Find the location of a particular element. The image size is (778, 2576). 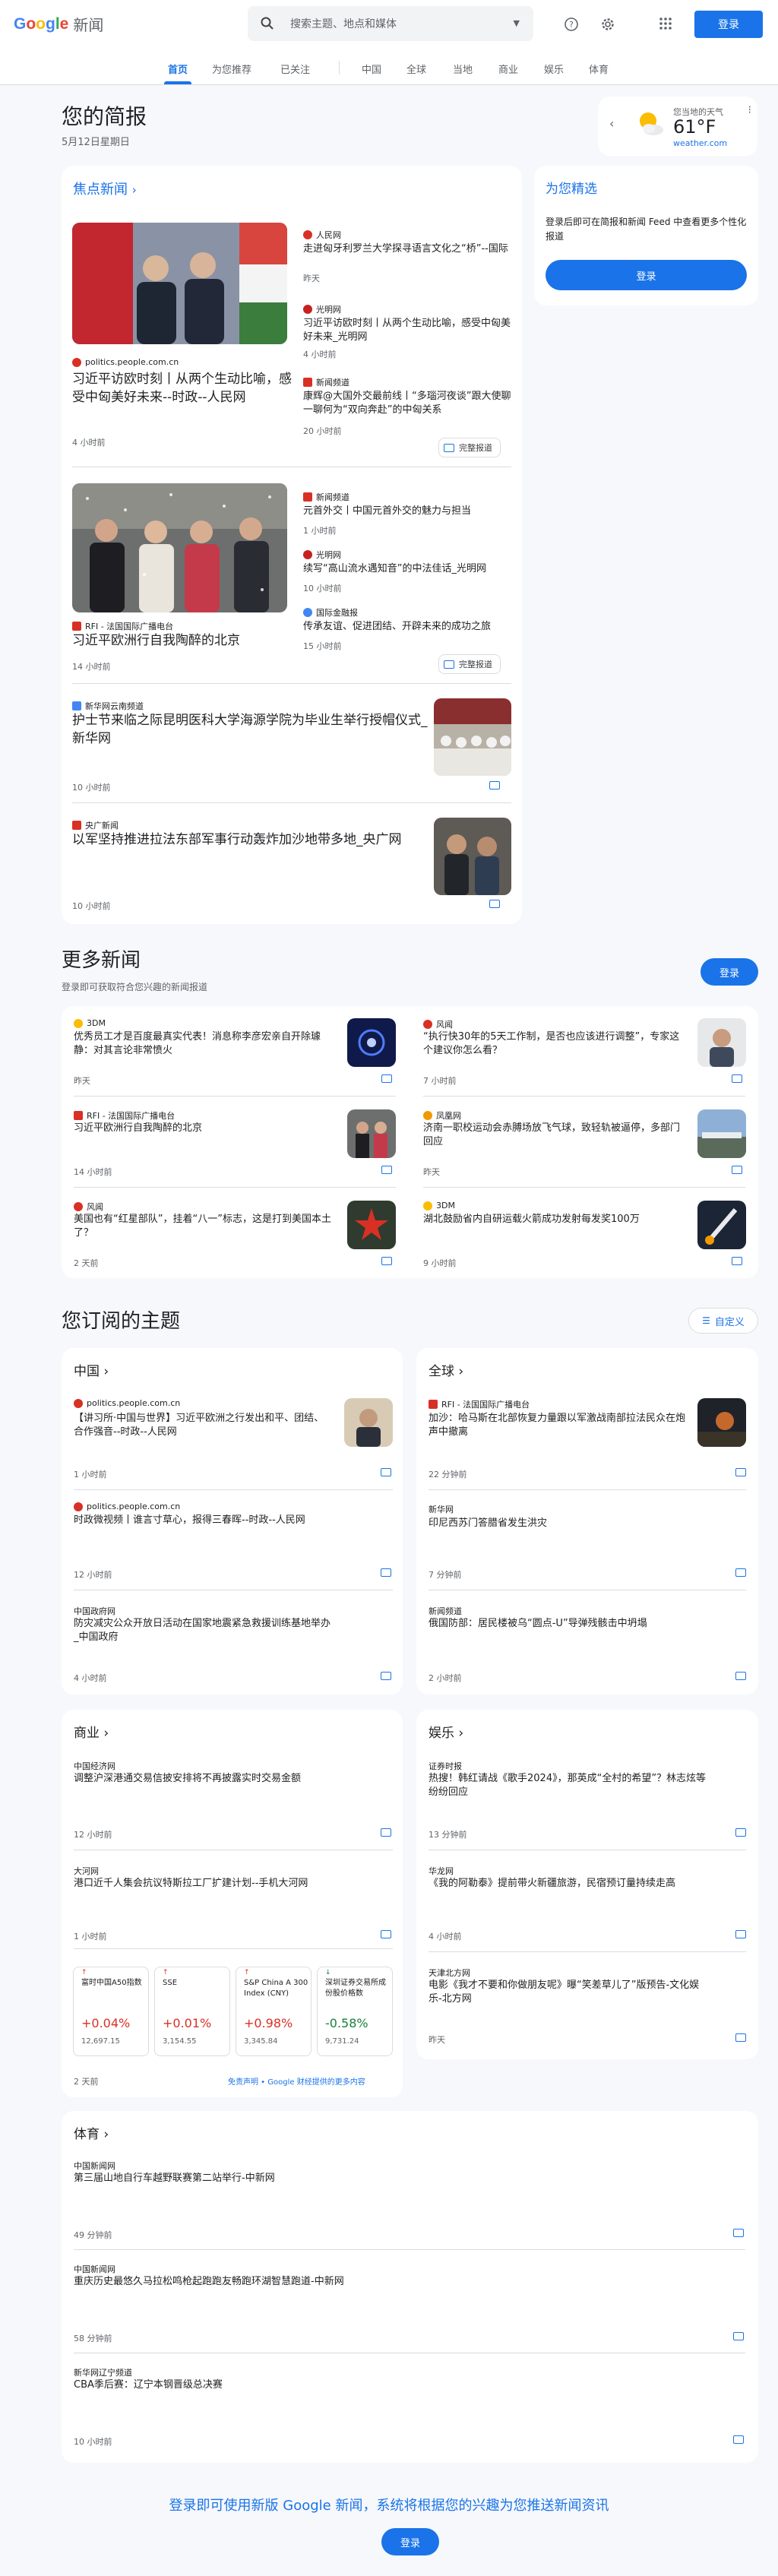

single-2-image is located at coordinates (472, 856).